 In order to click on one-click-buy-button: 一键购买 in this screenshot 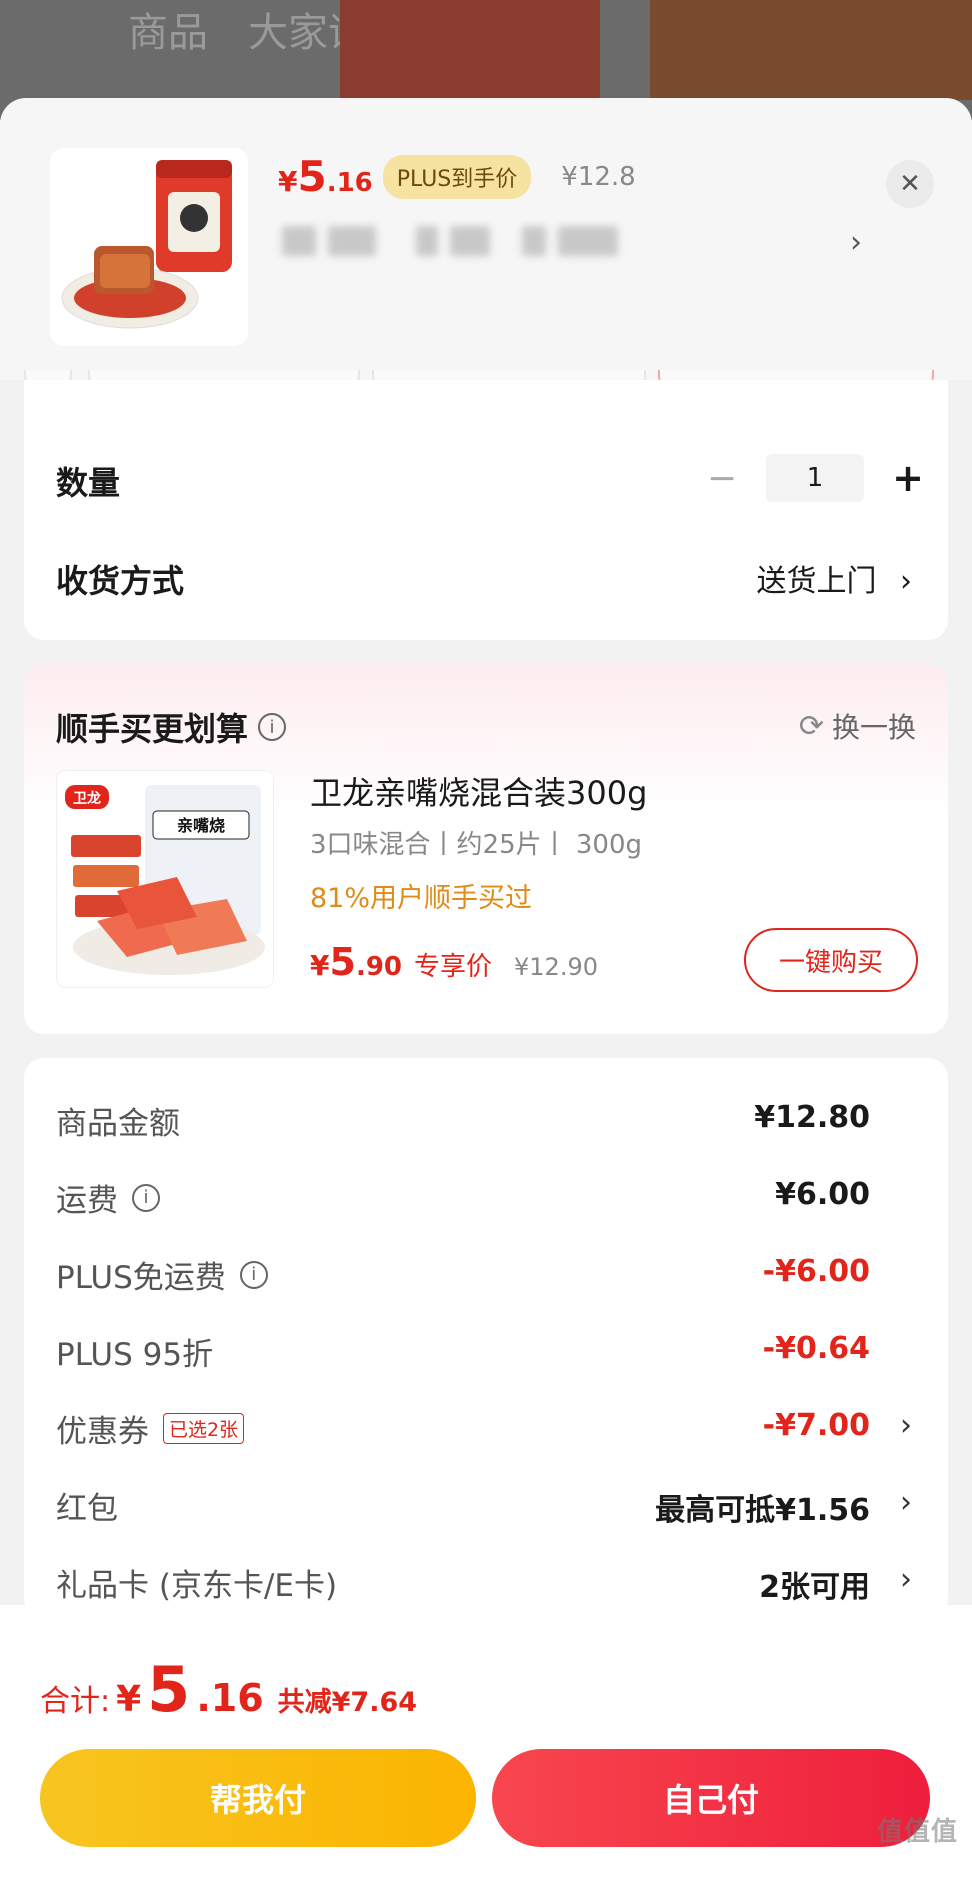, I will do `click(831, 960)`.